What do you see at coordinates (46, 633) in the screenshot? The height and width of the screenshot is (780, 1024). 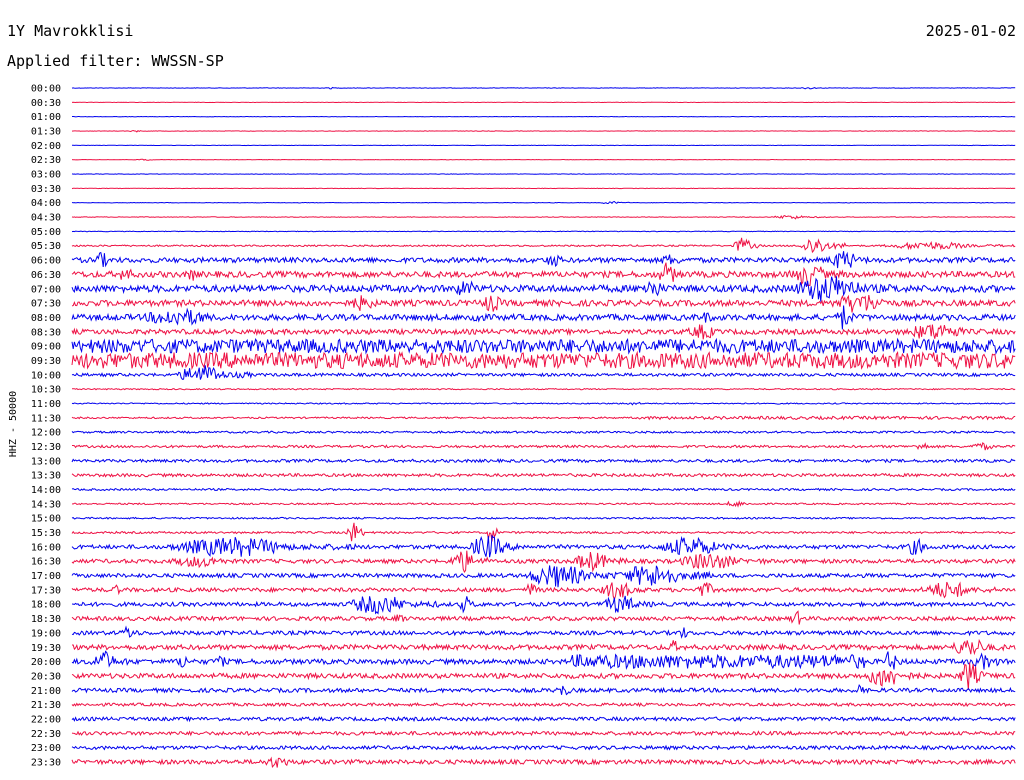 I see `row-time-label: 19:00` at bounding box center [46, 633].